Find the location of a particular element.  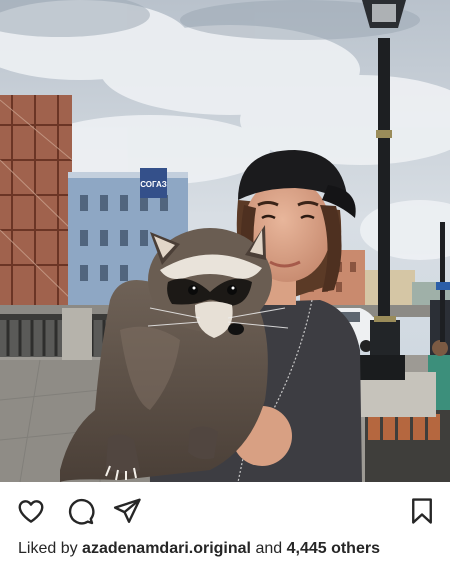

save-button is located at coordinates (422, 511).